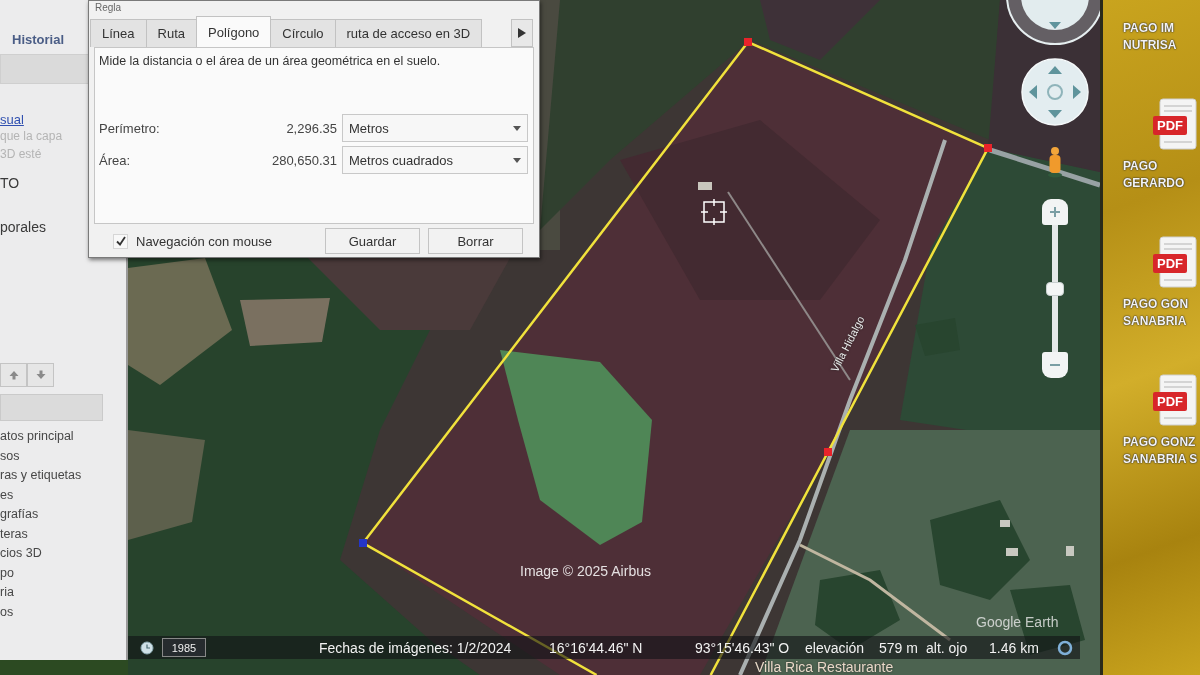 Image resolution: width=1200 pixels, height=675 pixels. What do you see at coordinates (1065, 647) in the screenshot?
I see `ring-icon` at bounding box center [1065, 647].